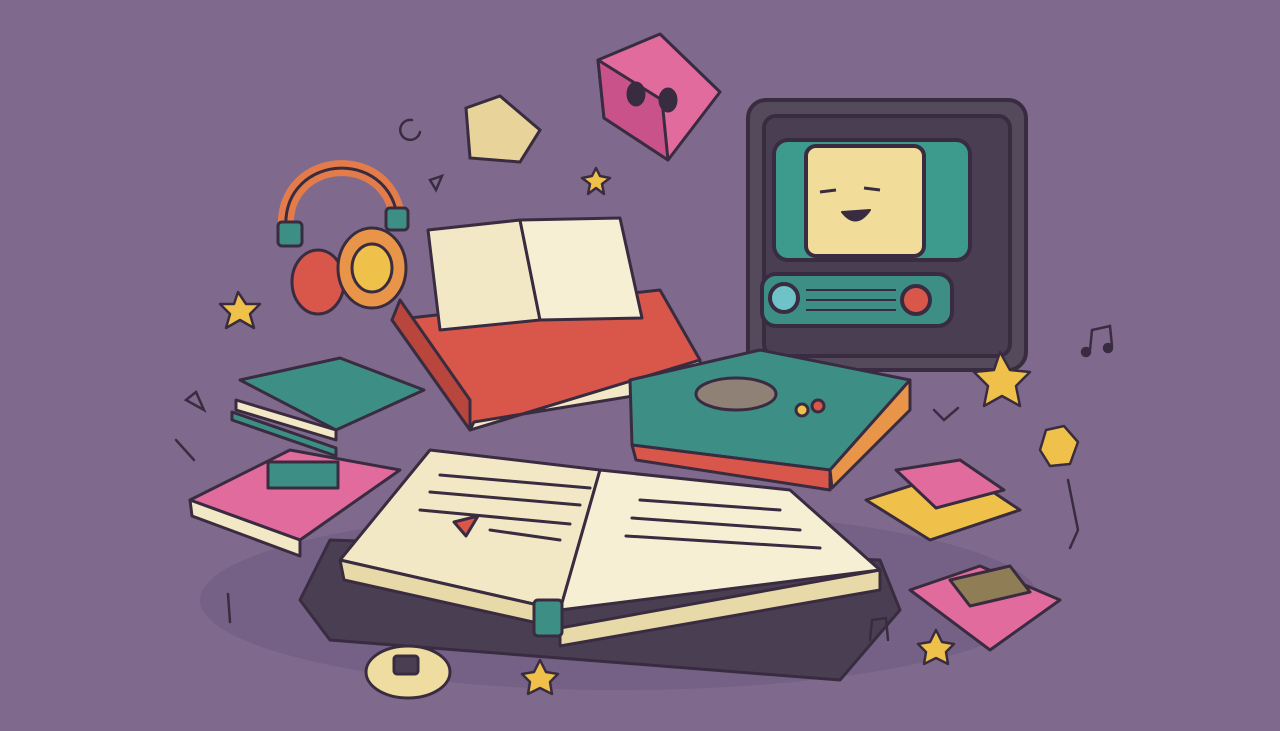 The width and height of the screenshot is (1280, 731). I want to click on retro-tv-radio, so click(887, 235).